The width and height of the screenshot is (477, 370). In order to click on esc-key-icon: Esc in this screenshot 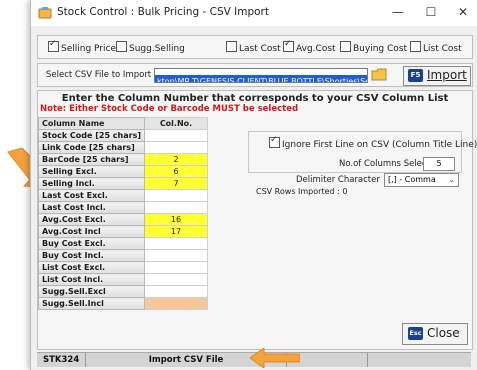, I will do `click(415, 333)`.